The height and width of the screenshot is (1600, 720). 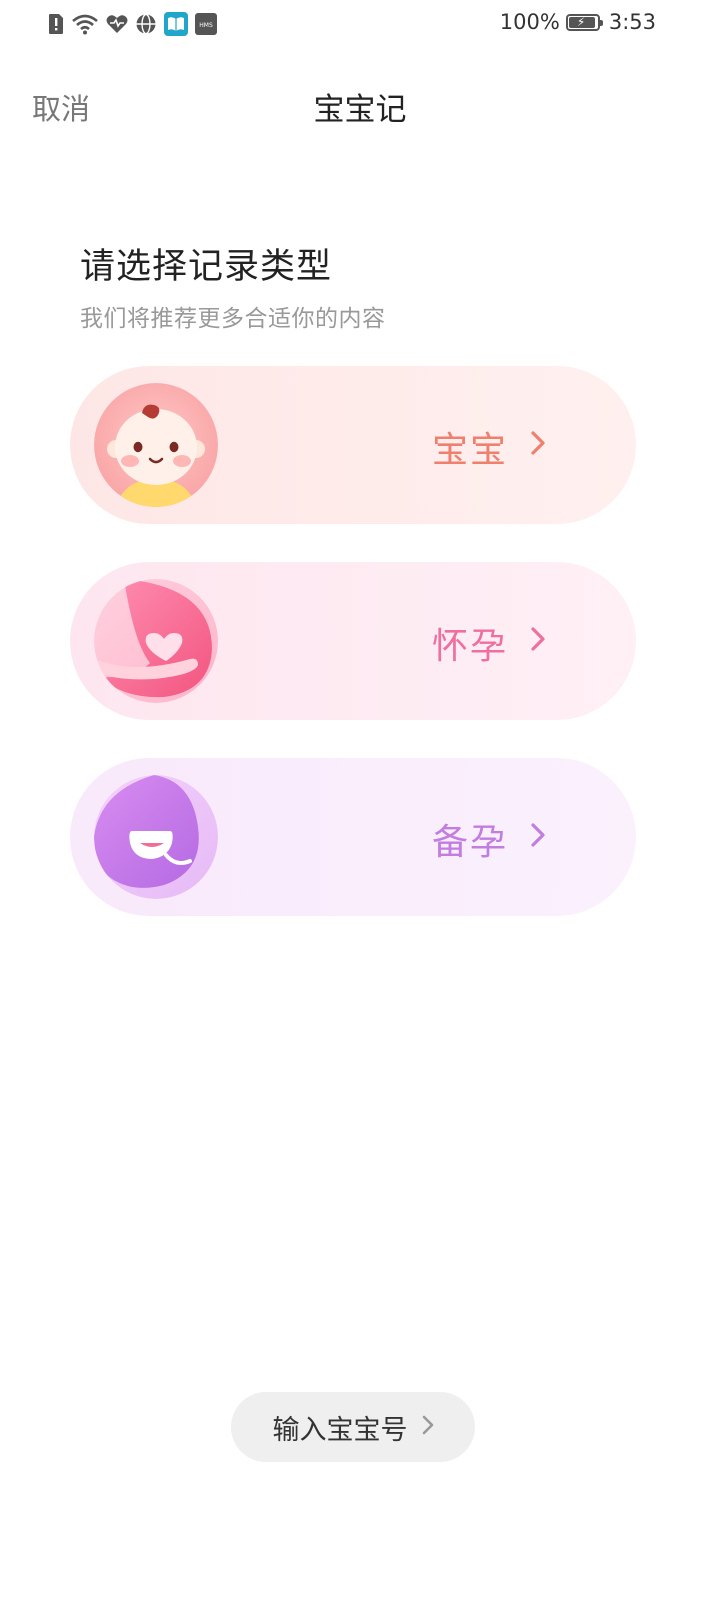 What do you see at coordinates (469, 842) in the screenshot?
I see `option-preparing-label: 备孕` at bounding box center [469, 842].